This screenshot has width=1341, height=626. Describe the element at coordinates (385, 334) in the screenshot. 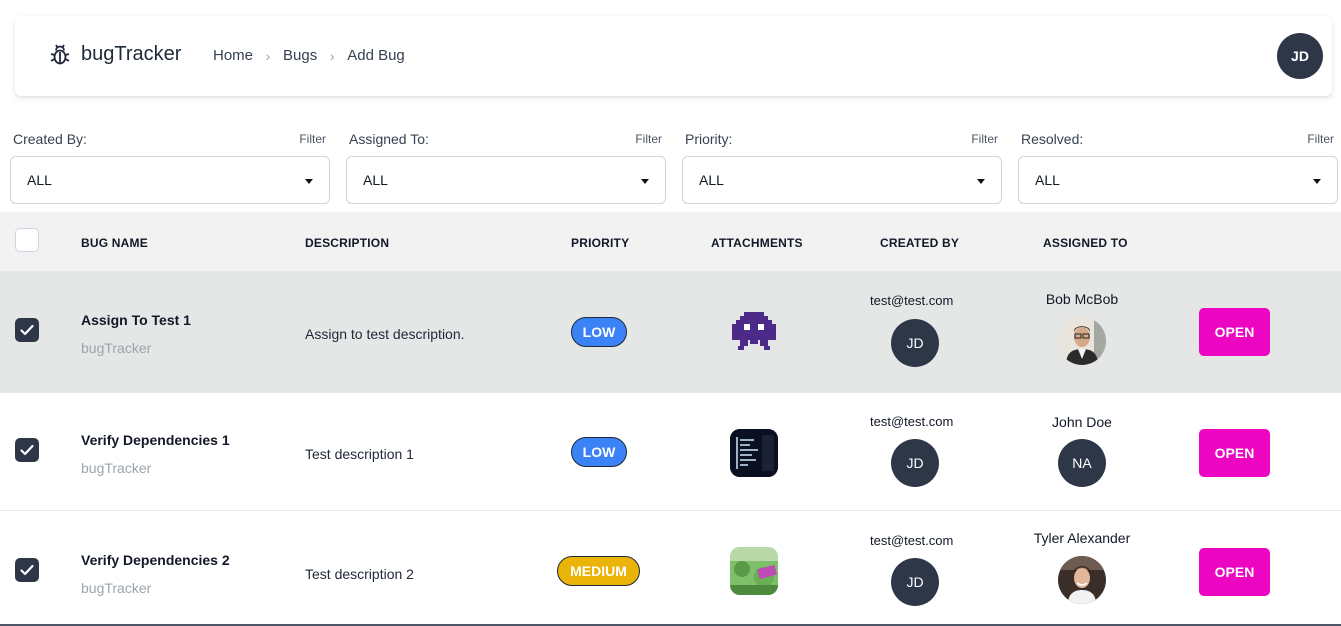

I see `bug-description: Assign to test description.` at that location.